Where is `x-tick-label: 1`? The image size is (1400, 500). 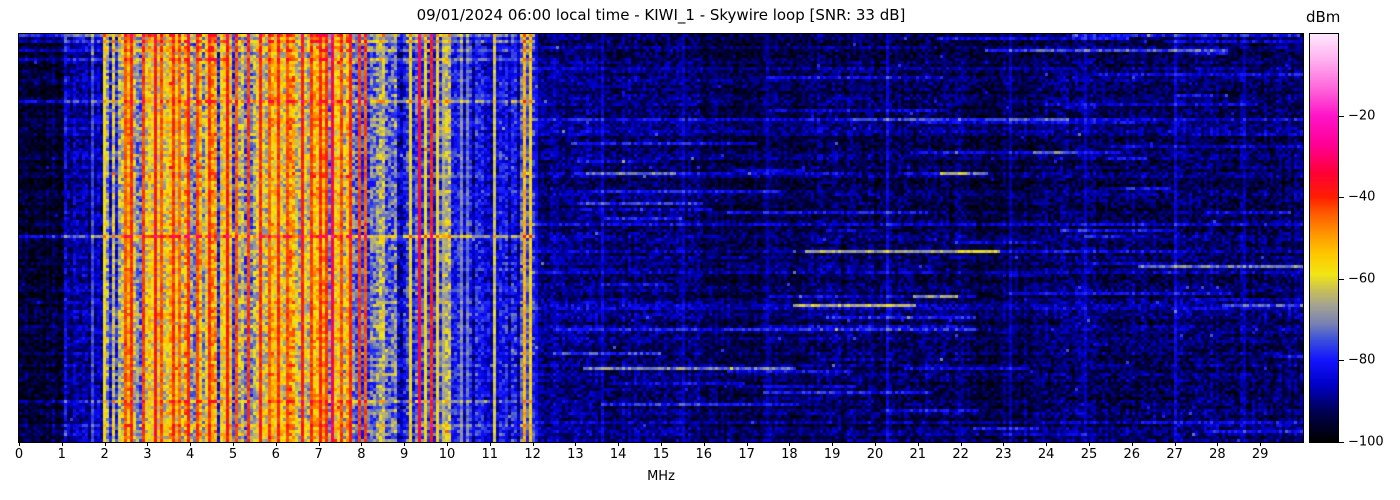
x-tick-label: 1 is located at coordinates (61, 454).